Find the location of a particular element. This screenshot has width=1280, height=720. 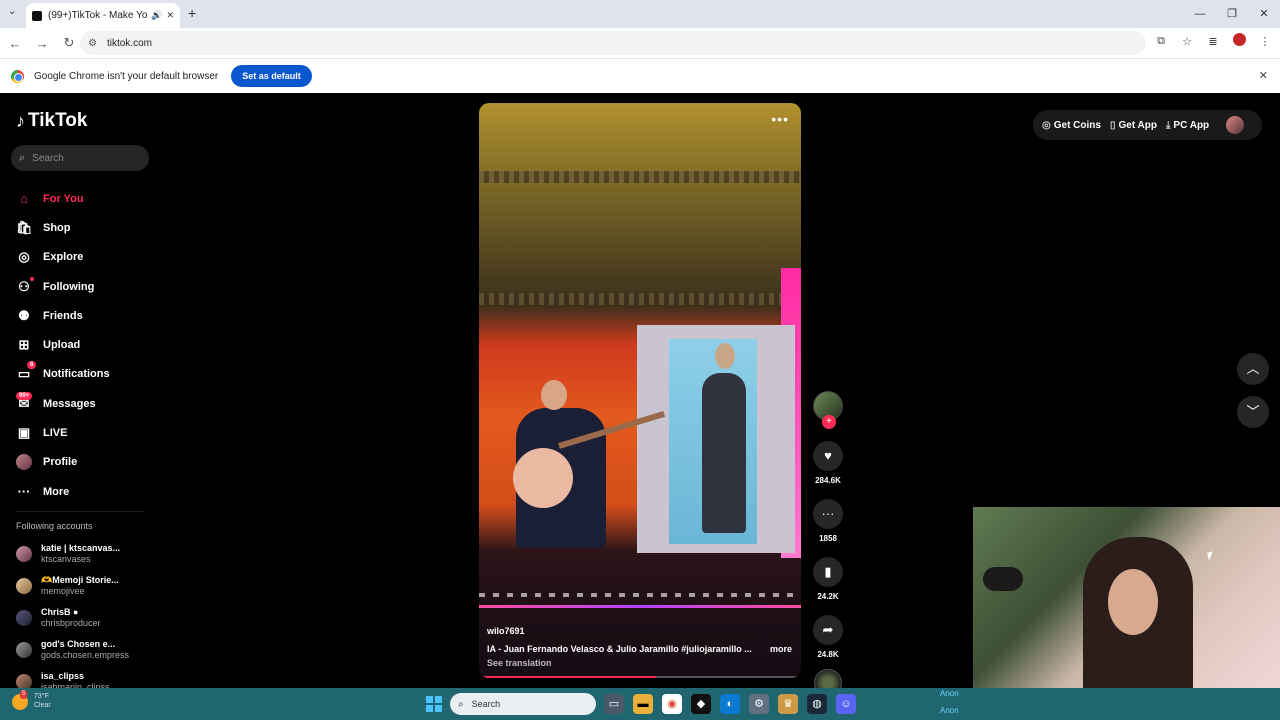

sidebar-item-notifications: ▭ 6 Notifications is located at coordinates (81, 374).